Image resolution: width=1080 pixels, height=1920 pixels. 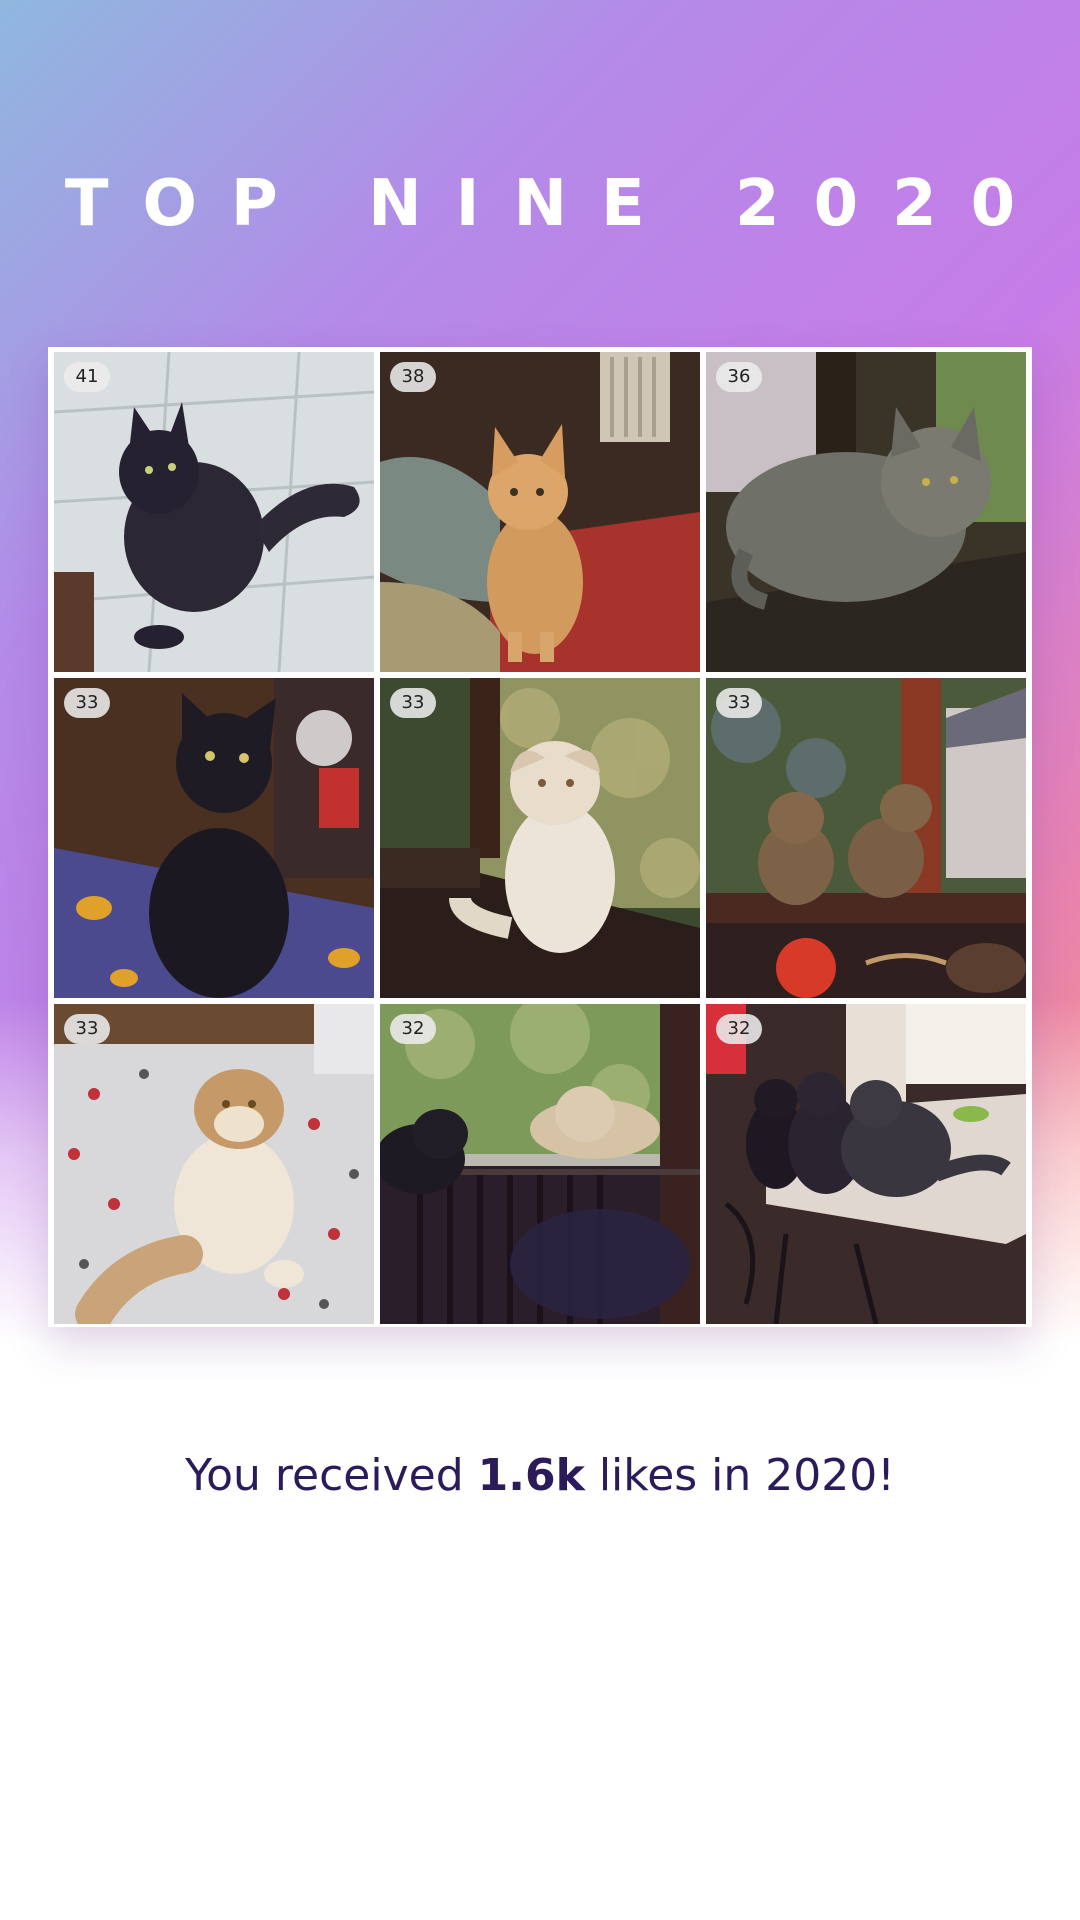 I want to click on likes-badge: 41, so click(x=87, y=377).